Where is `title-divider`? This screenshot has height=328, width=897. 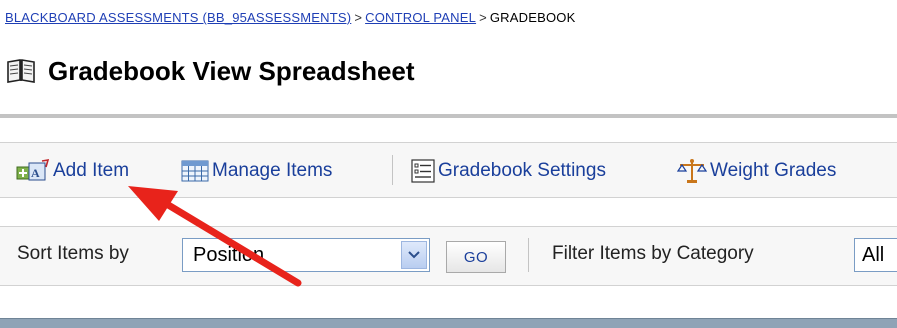
title-divider is located at coordinates (448, 116).